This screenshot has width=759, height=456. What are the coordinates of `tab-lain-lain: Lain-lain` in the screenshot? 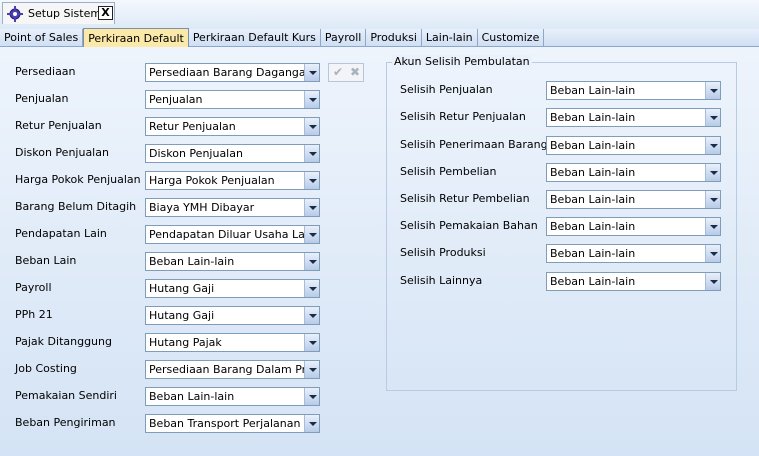 It's located at (450, 37).